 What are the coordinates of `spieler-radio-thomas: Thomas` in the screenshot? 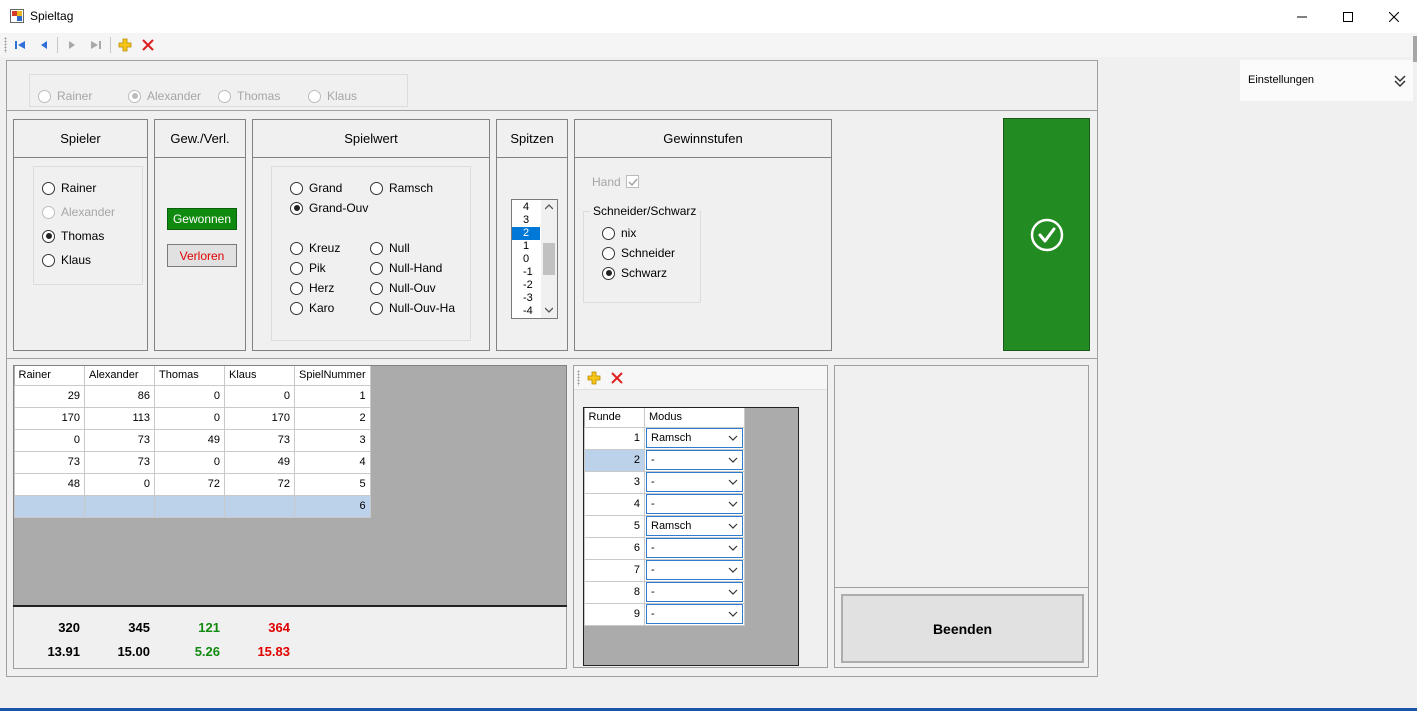 It's located at (73, 236).